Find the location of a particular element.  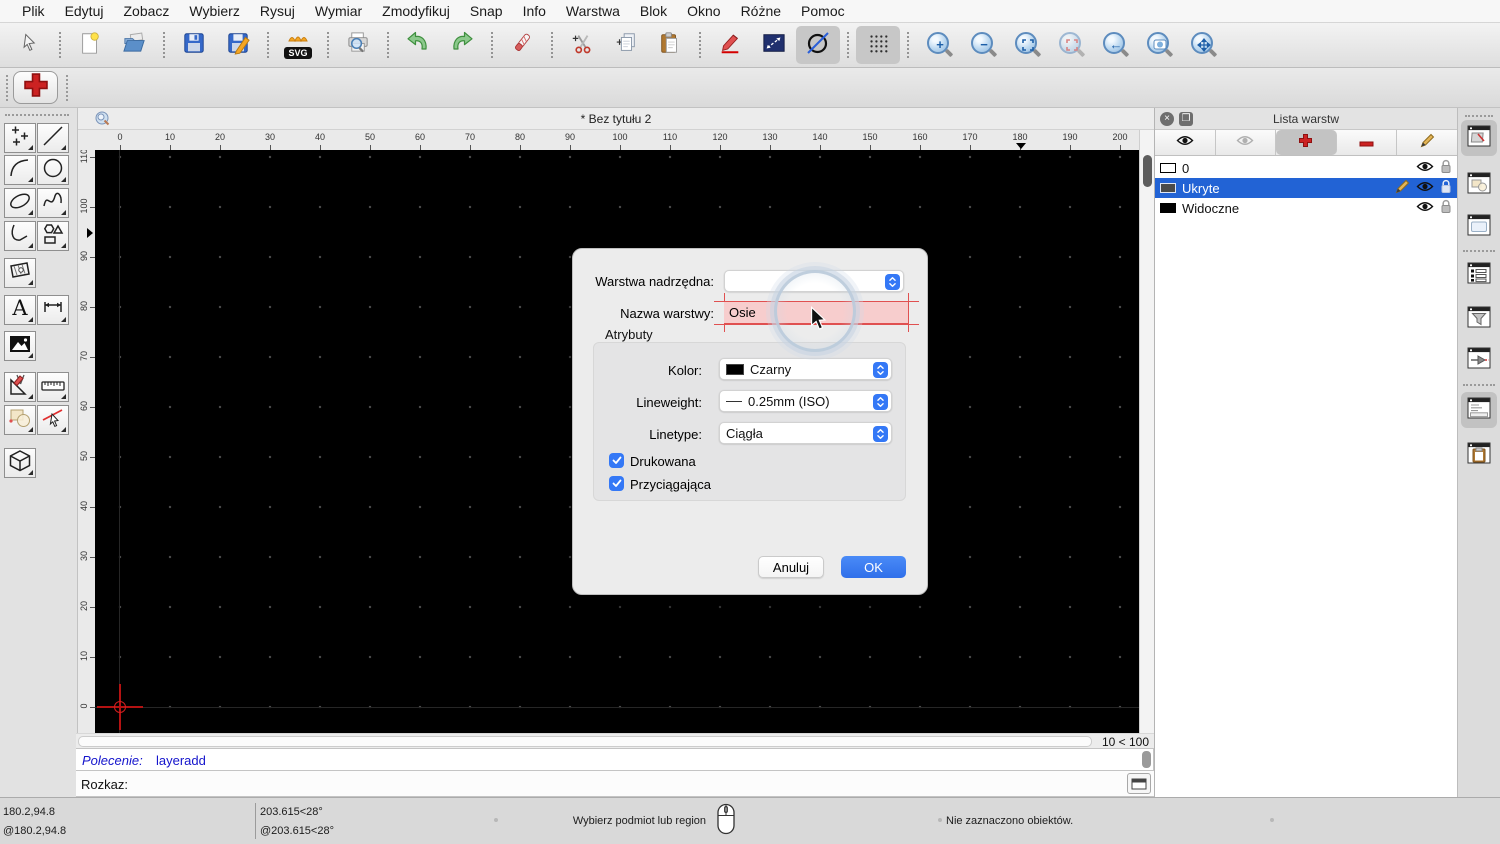

redo-button is located at coordinates (462, 45).